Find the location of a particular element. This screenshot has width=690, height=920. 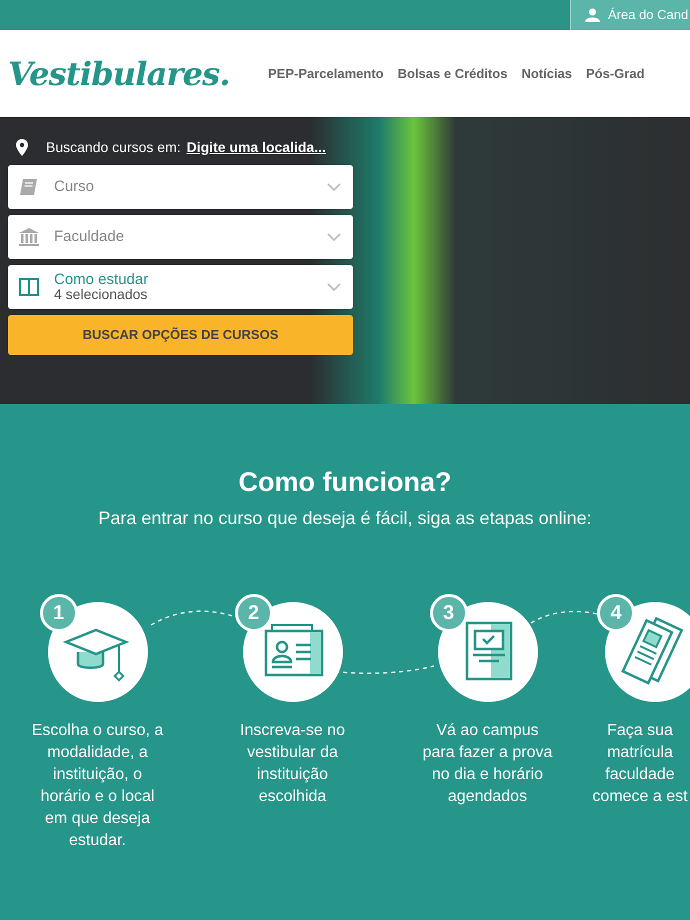

nav-link: PEP-Parcelamento is located at coordinates (326, 74).